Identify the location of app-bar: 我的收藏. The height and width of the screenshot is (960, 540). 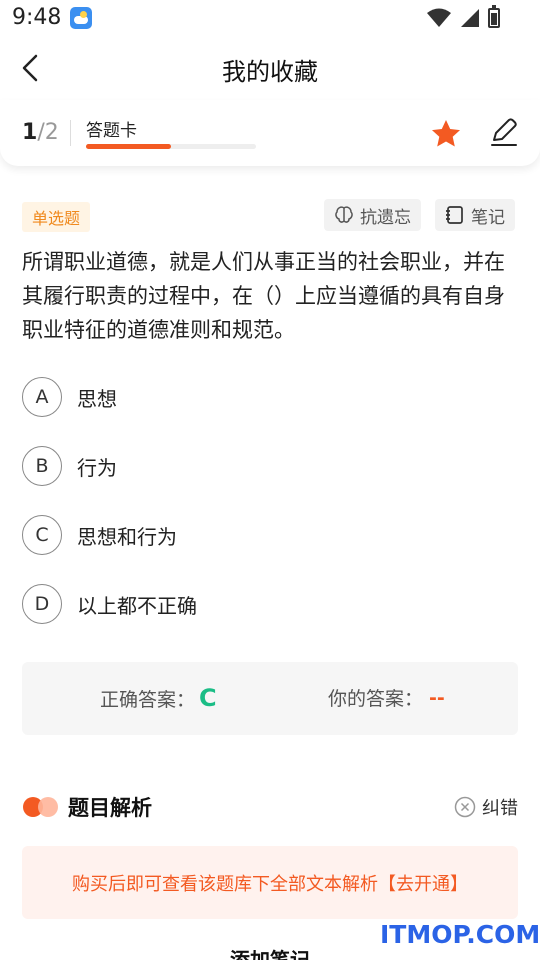
(270, 69).